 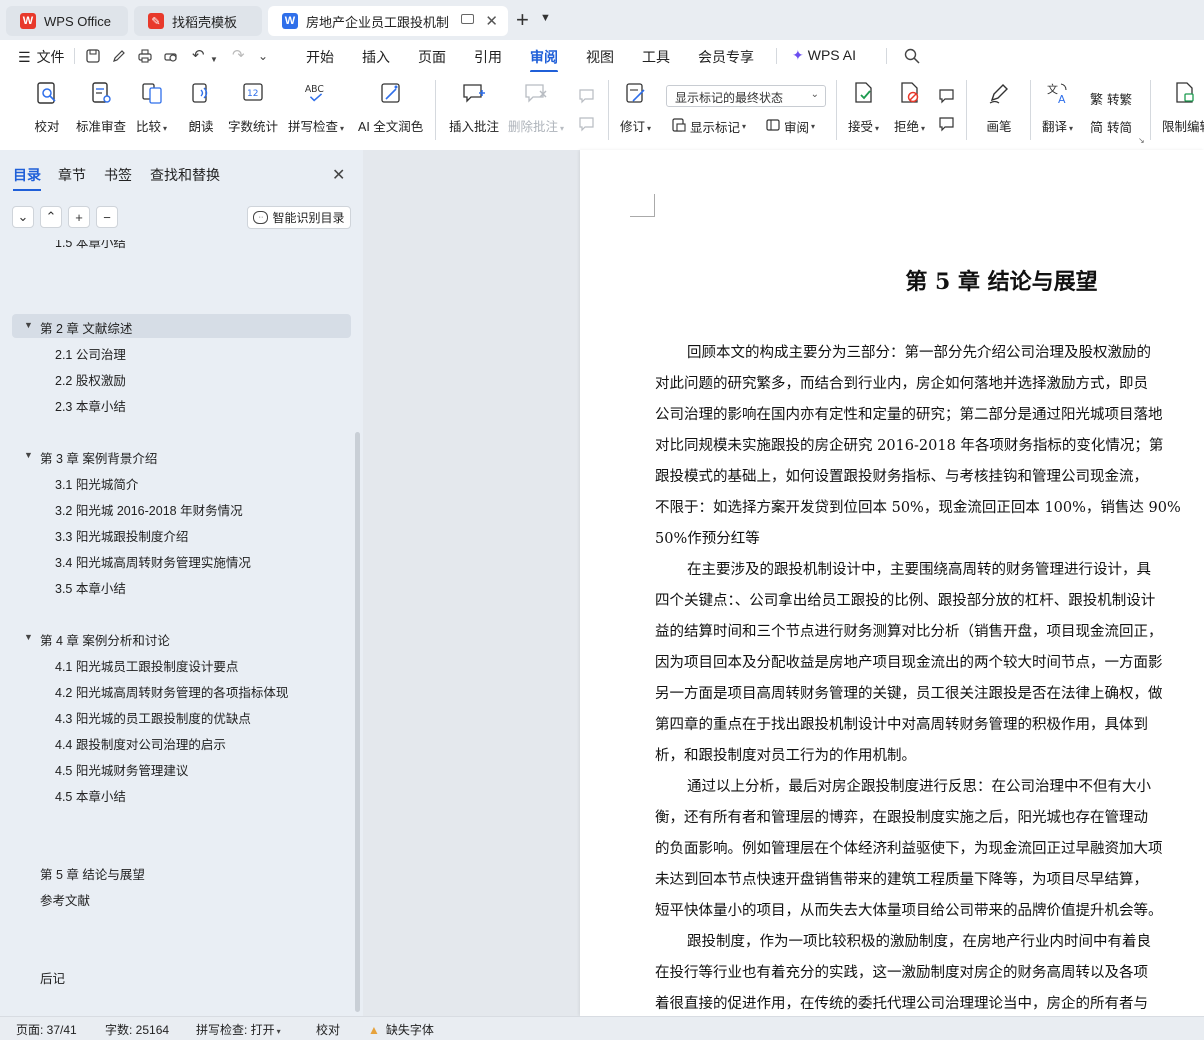 What do you see at coordinates (316, 107) in the screenshot?
I see `spell-check-button: ABC 拼写检查 ▾` at bounding box center [316, 107].